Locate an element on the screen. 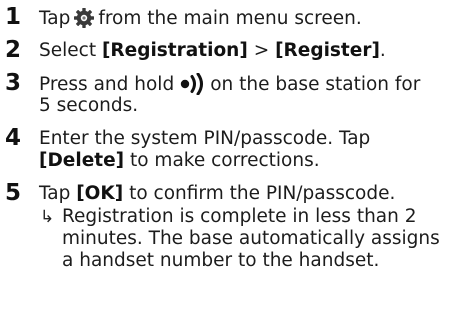  step-2-line-1: Select [Registration] > [Register]. is located at coordinates (212, 51).